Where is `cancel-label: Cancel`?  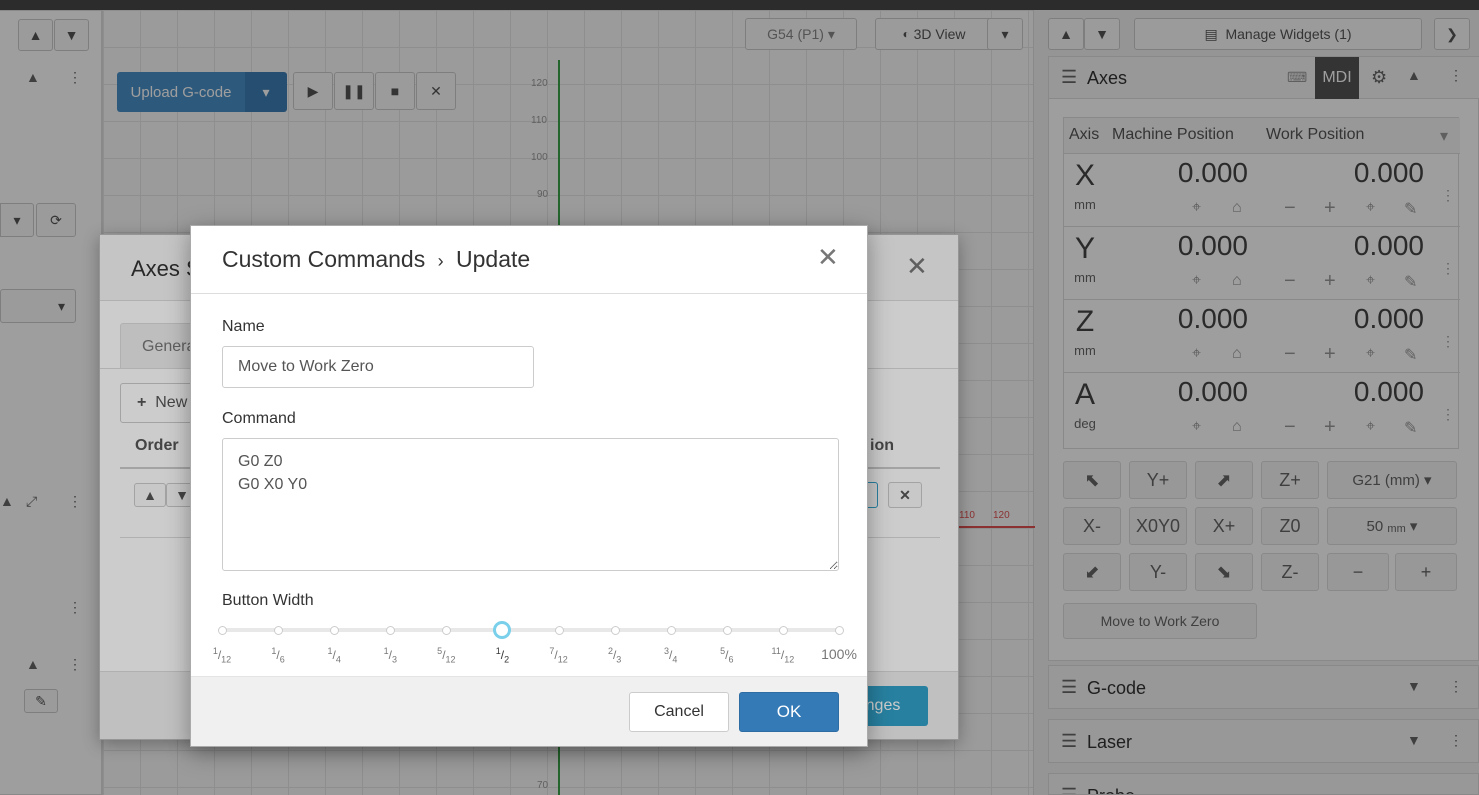 cancel-label: Cancel is located at coordinates (679, 711).